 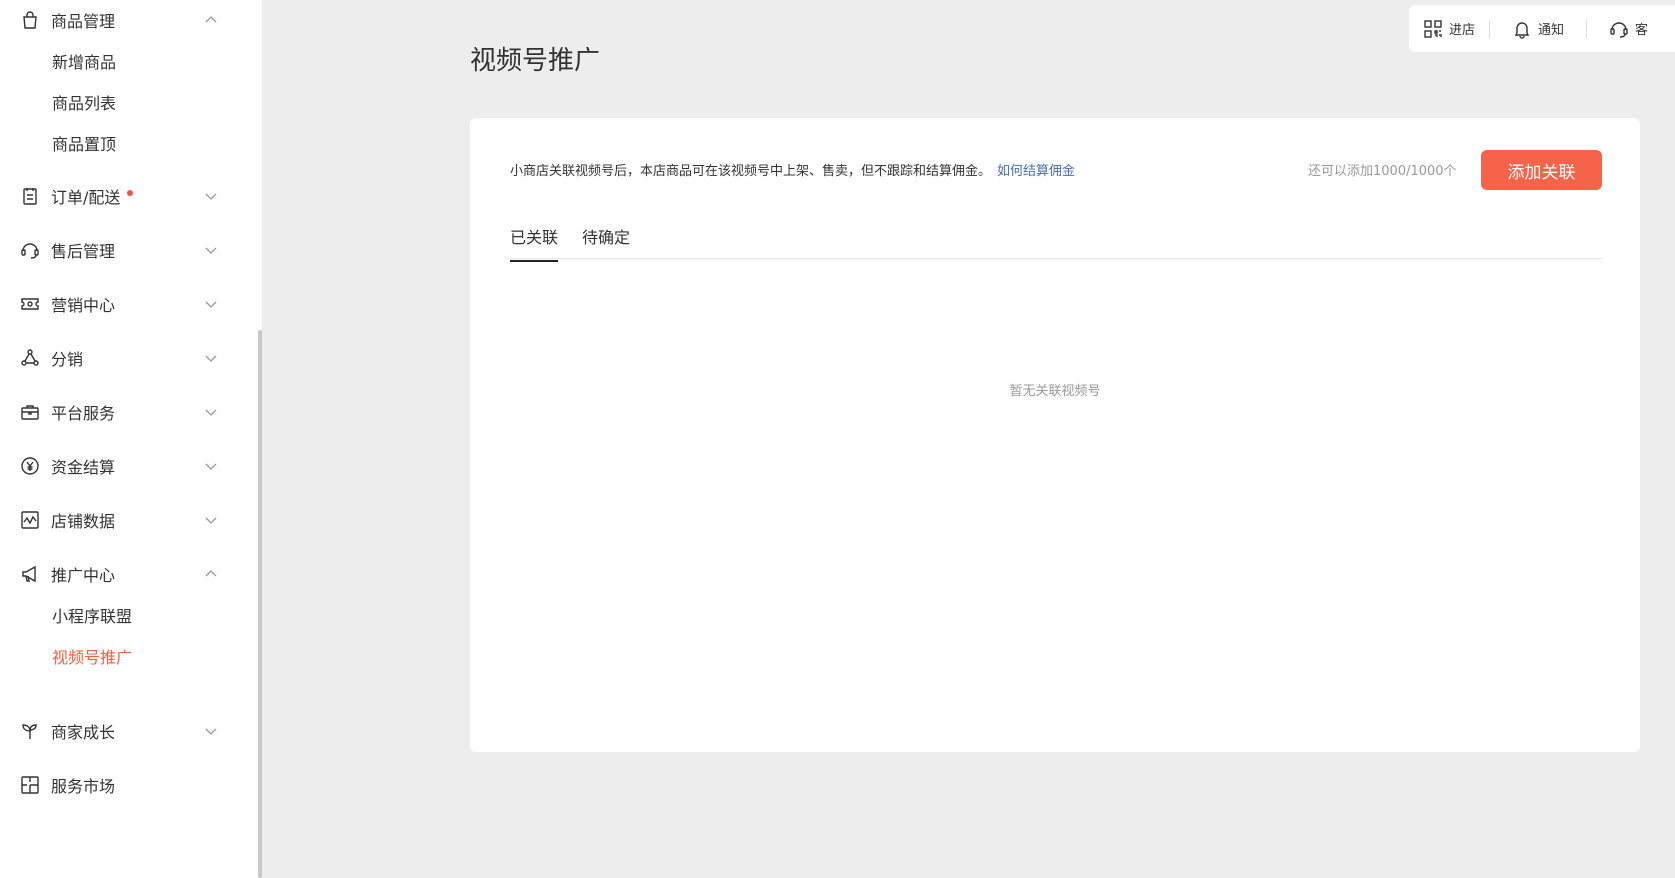 I want to click on menu-header-service-market: 服务市场, so click(x=129, y=785).